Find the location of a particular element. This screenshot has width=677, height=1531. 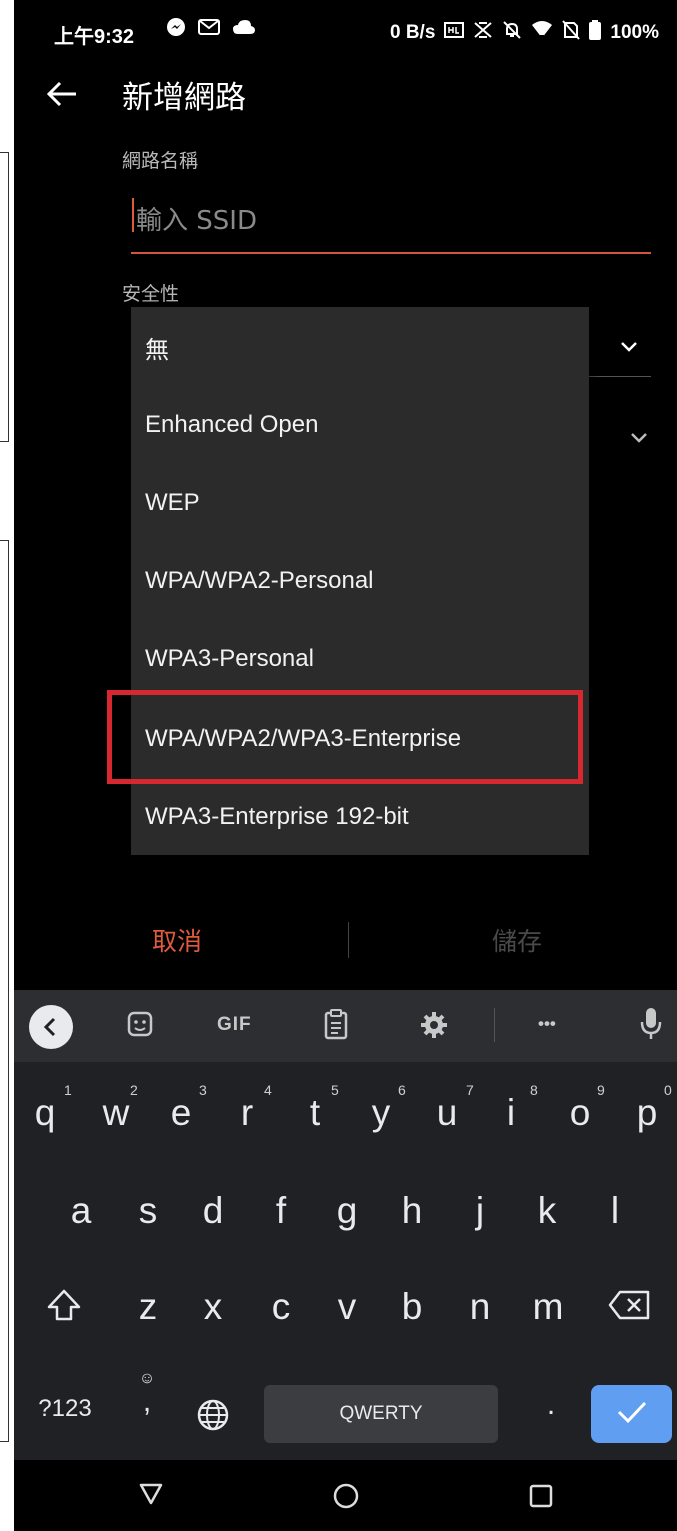

hint-7: 7 is located at coordinates (470, 1090).